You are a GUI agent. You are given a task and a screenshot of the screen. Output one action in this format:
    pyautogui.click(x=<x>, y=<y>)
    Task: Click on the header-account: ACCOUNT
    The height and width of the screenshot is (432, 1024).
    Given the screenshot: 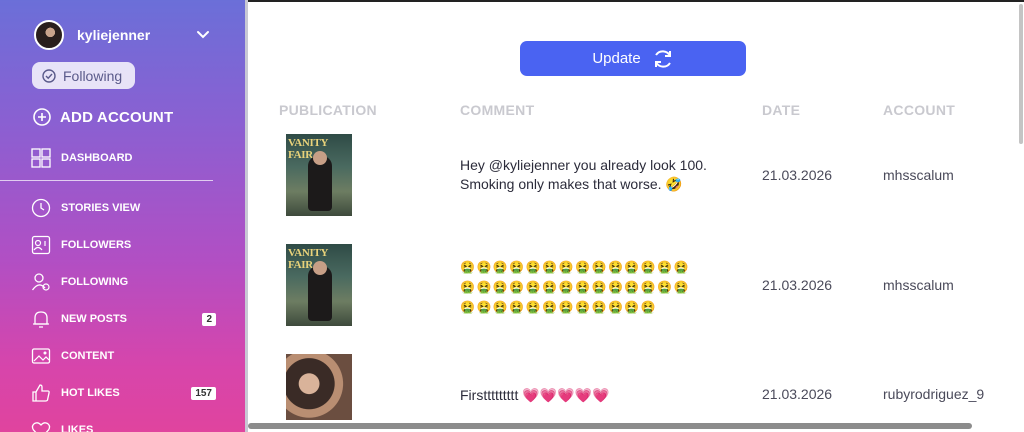 What is the action you would take?
    pyautogui.click(x=919, y=110)
    